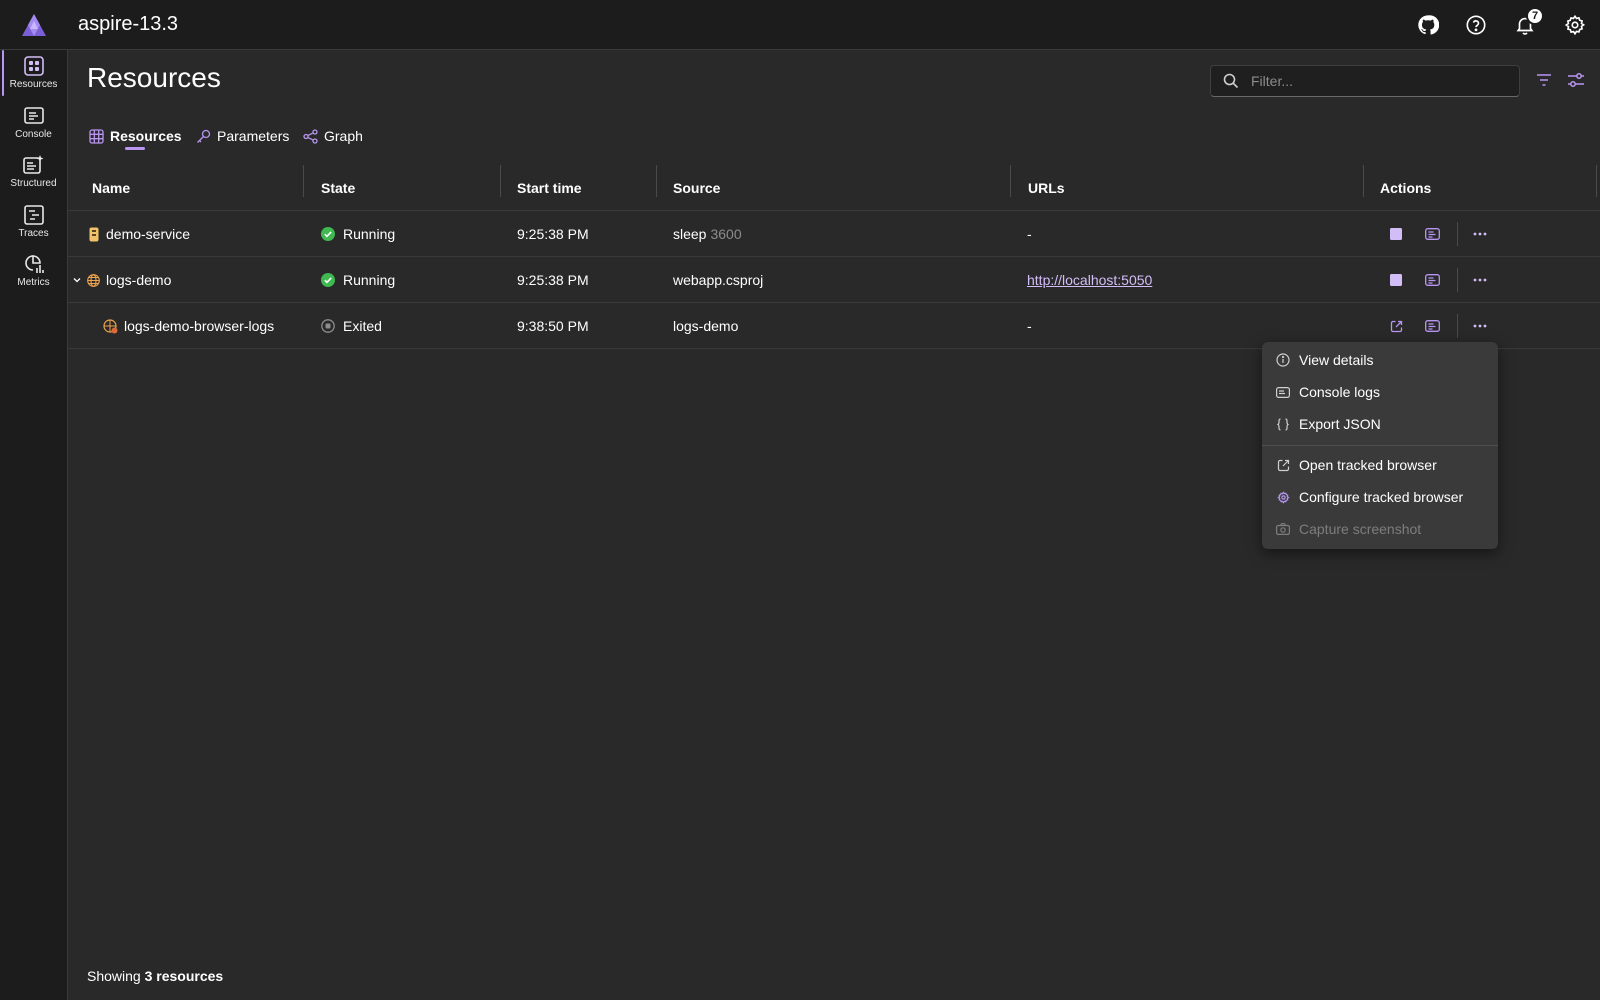 This screenshot has width=1600, height=1000. I want to click on column-header-start-time: Start time, so click(549, 188).